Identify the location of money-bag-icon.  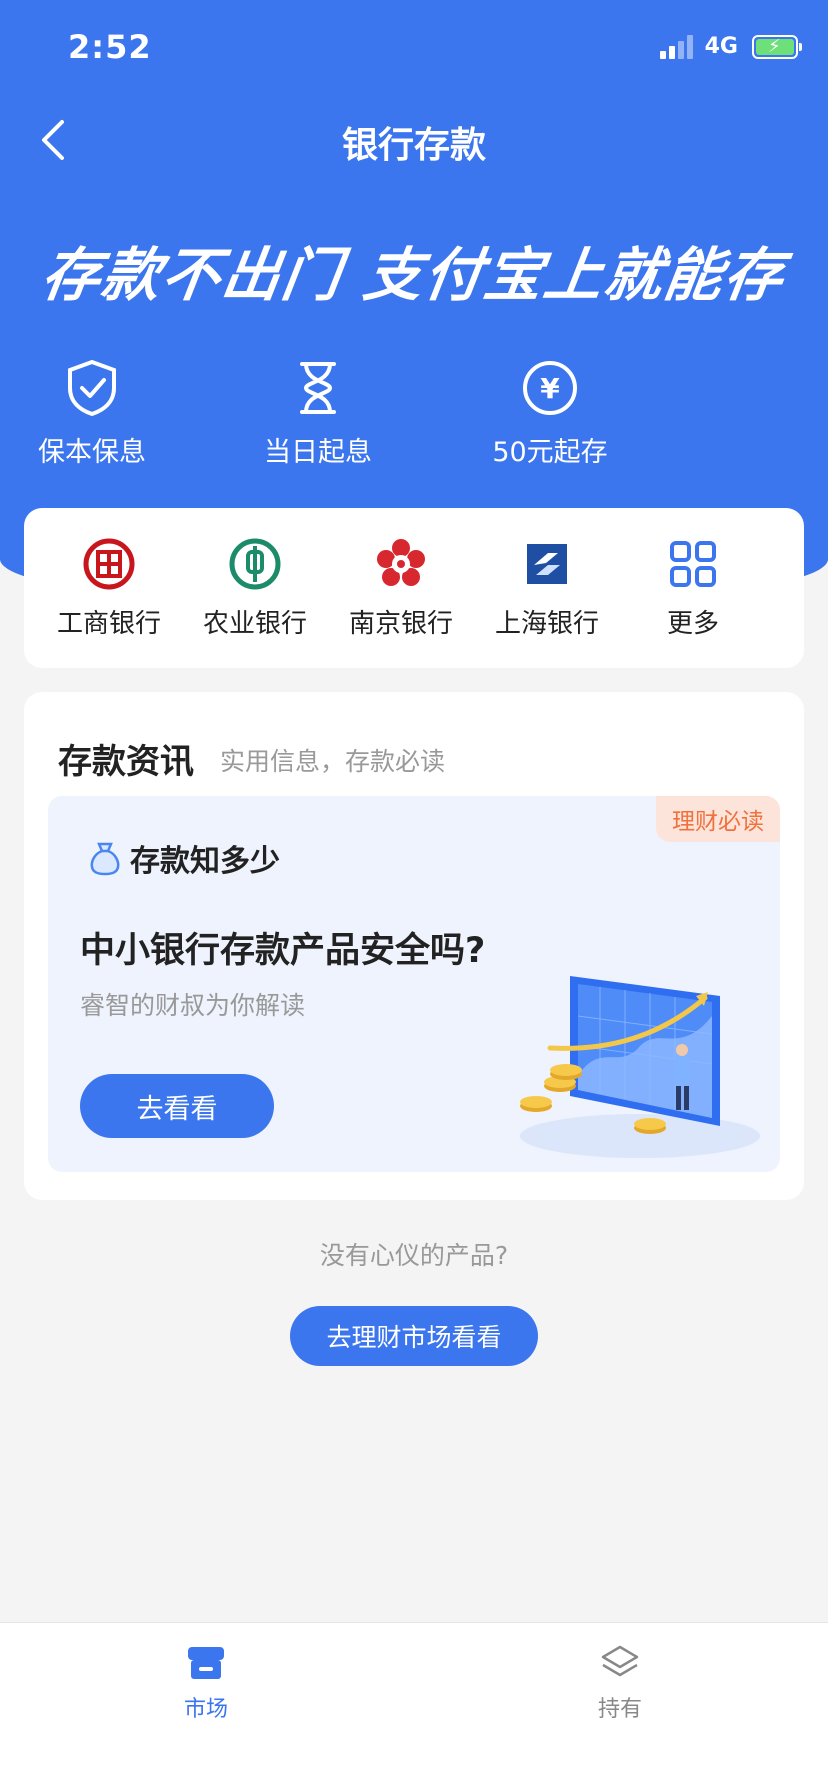
(105, 859).